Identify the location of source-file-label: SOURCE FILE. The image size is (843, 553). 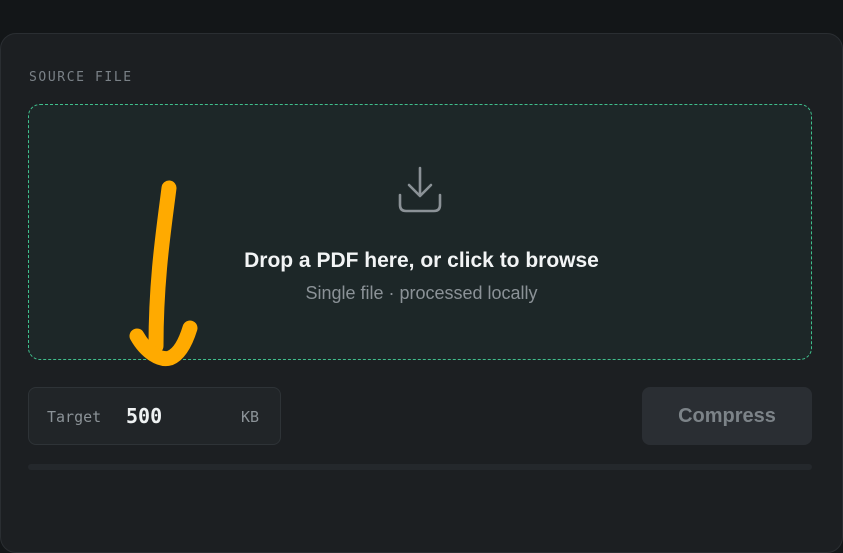
(81, 77).